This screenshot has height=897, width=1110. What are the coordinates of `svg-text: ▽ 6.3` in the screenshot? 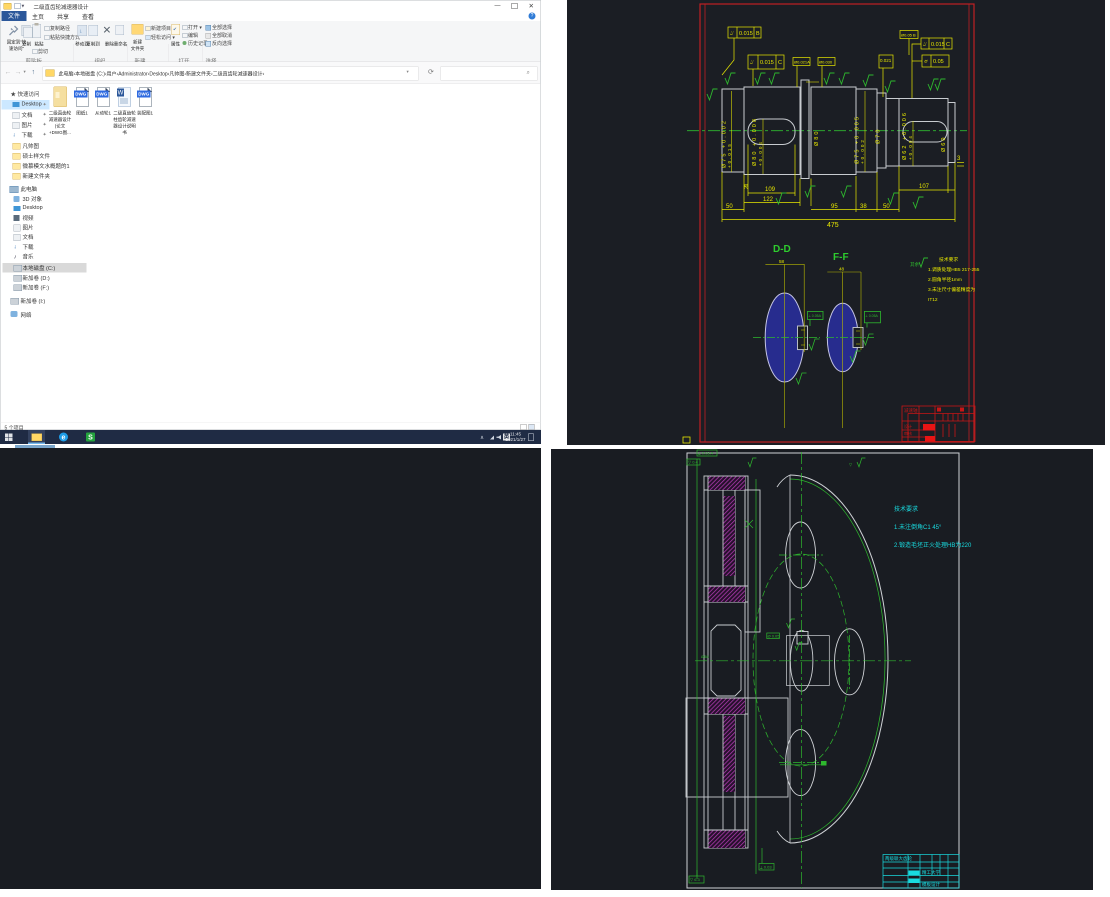 It's located at (695, 879).